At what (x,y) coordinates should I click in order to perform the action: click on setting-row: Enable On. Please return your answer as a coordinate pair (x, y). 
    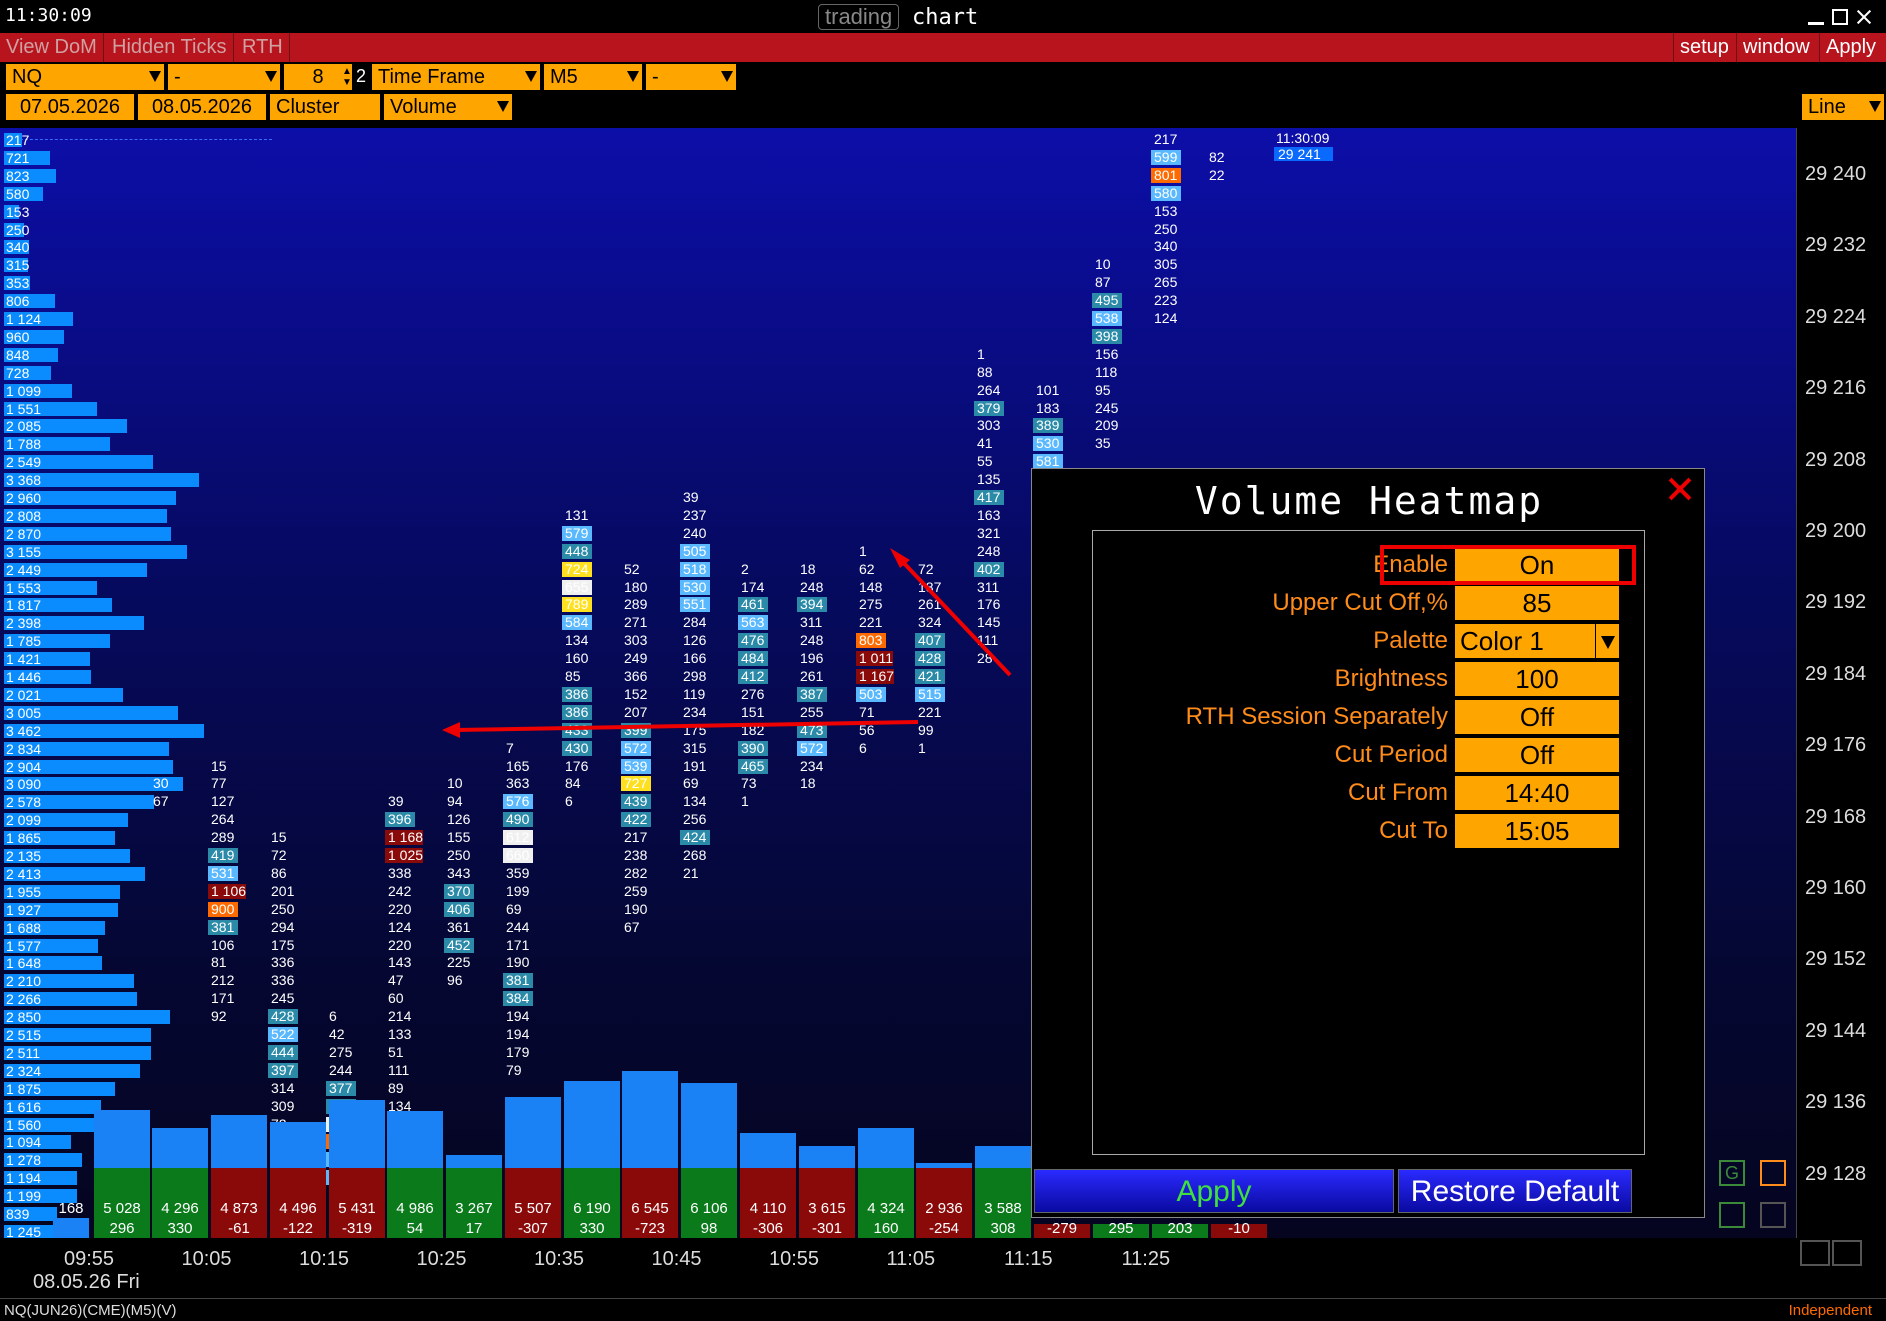
    Looking at the image, I should click on (1369, 565).